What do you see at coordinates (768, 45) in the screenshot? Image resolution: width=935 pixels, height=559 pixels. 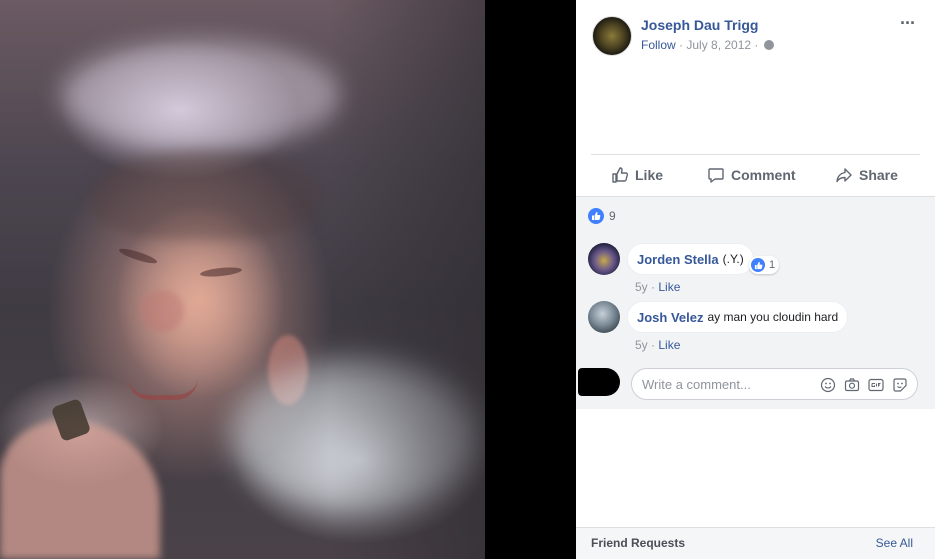 I see `globe-icon` at bounding box center [768, 45].